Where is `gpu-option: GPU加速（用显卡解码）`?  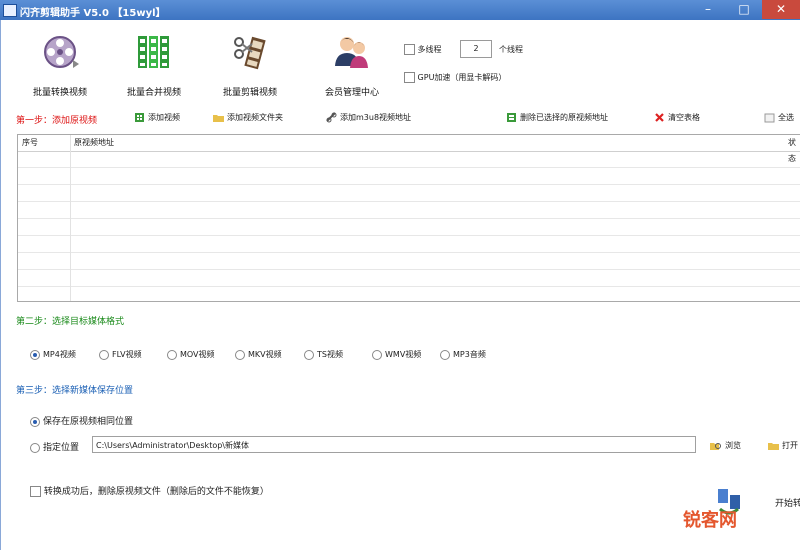
gpu-option: GPU加速（用显卡解码） is located at coordinates (455, 77).